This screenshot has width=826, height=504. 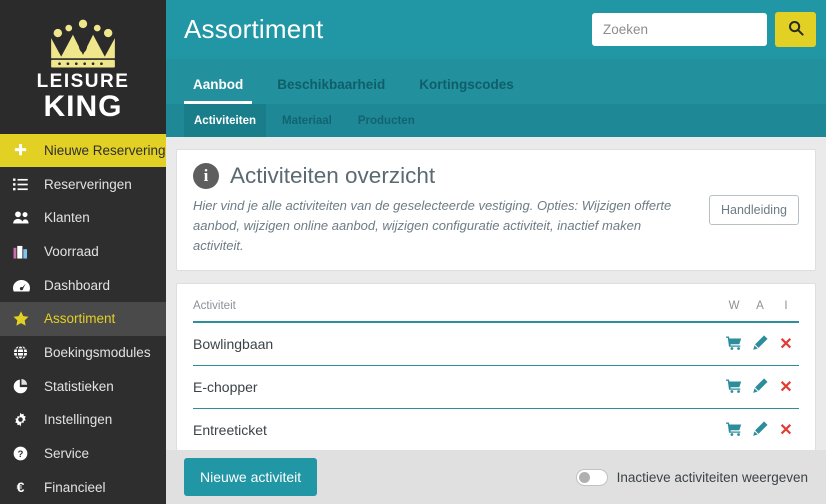 I want to click on tab-materiaal: Materiaal, so click(x=307, y=120).